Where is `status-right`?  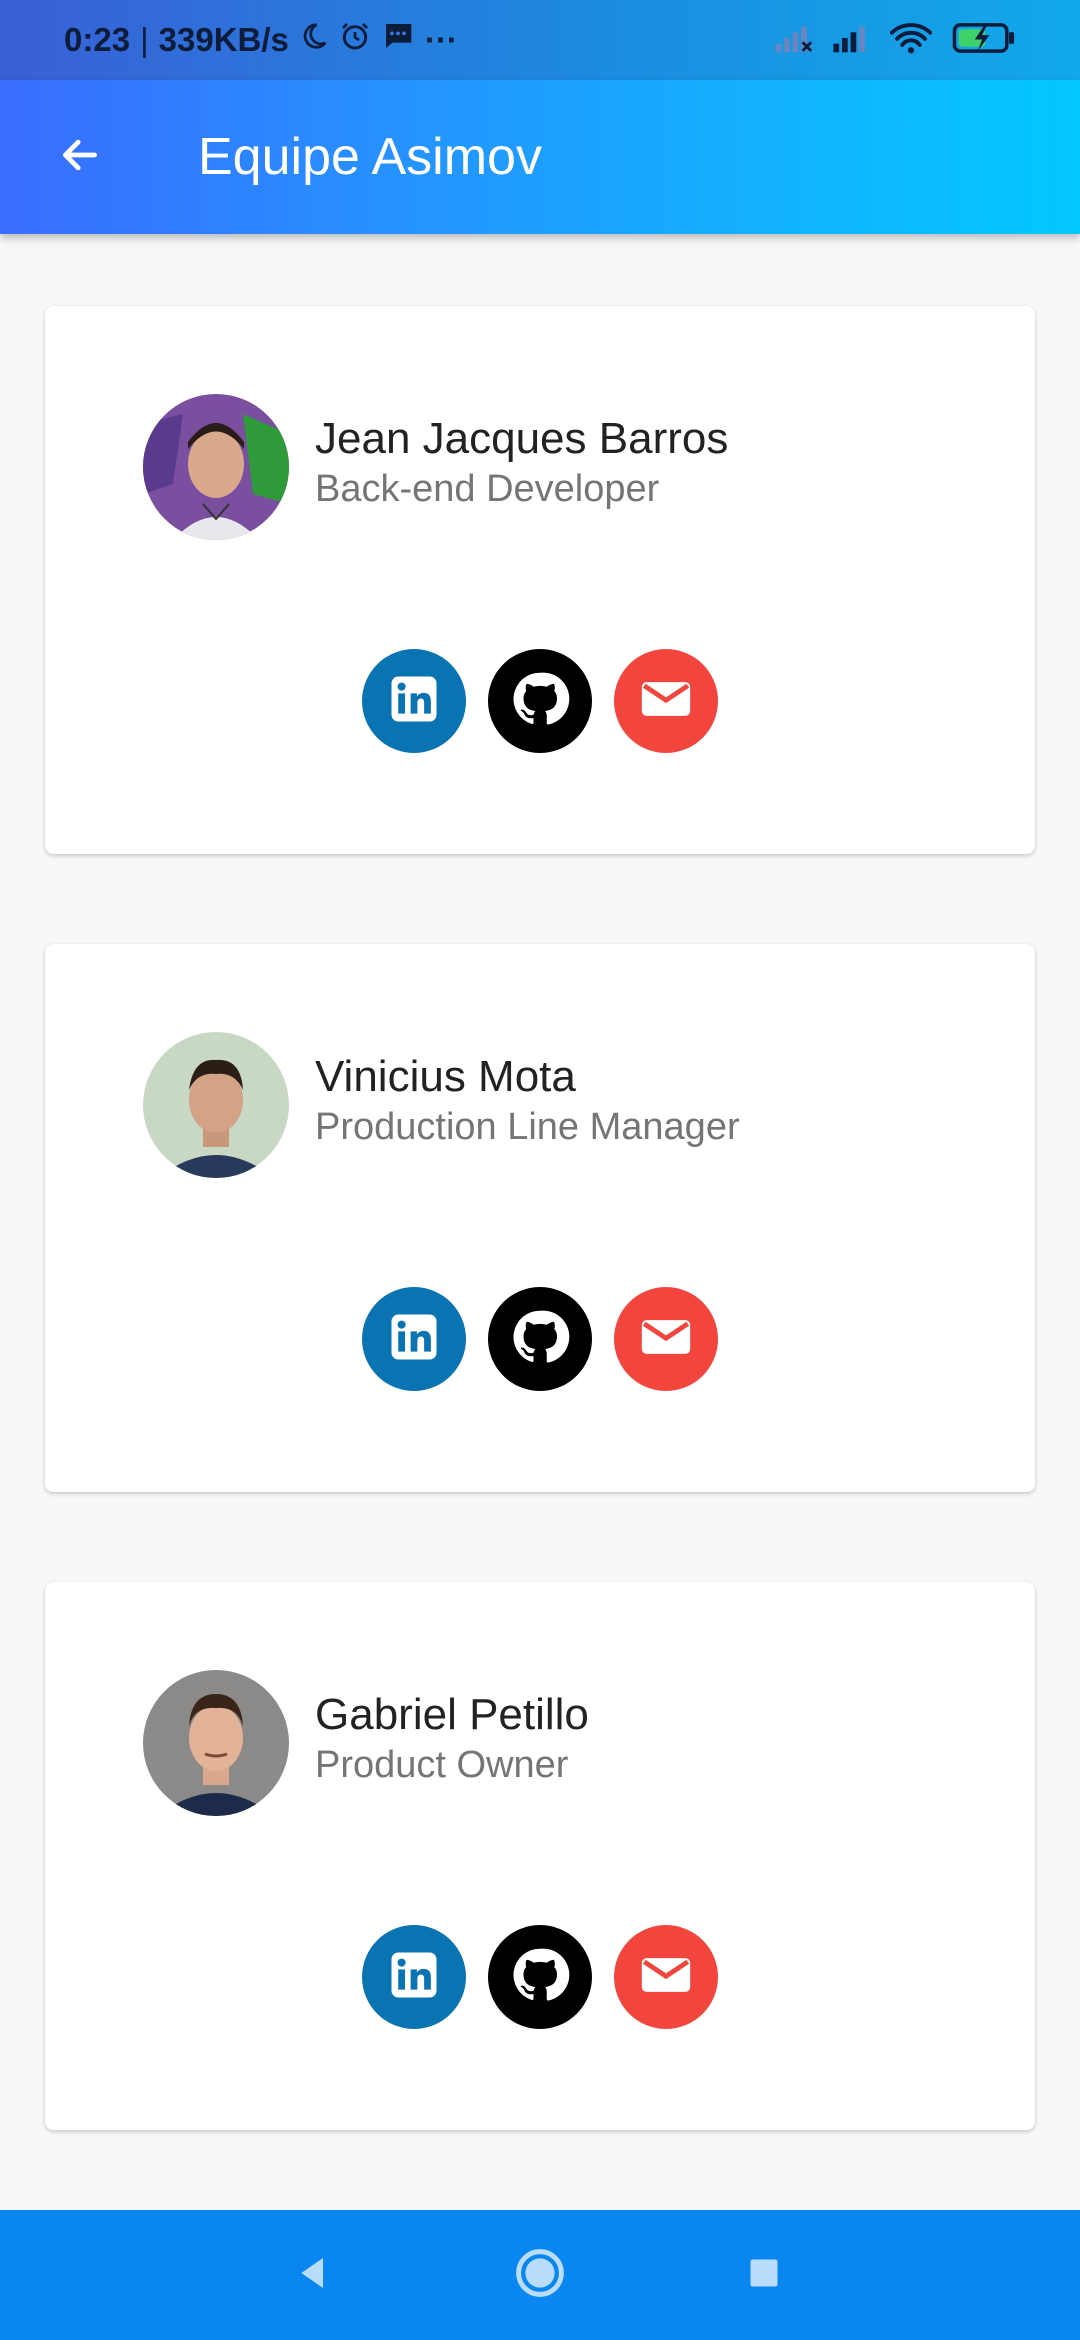 status-right is located at coordinates (897, 40).